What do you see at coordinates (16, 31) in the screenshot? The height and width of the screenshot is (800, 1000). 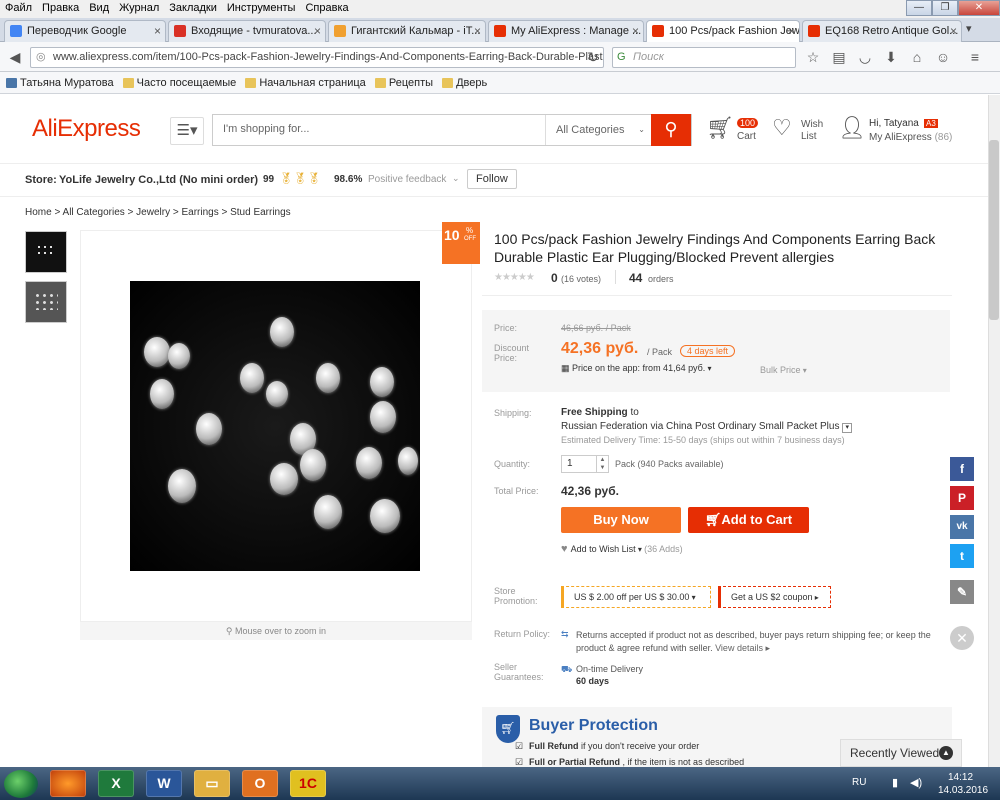 I see `google-translate-icon` at bounding box center [16, 31].